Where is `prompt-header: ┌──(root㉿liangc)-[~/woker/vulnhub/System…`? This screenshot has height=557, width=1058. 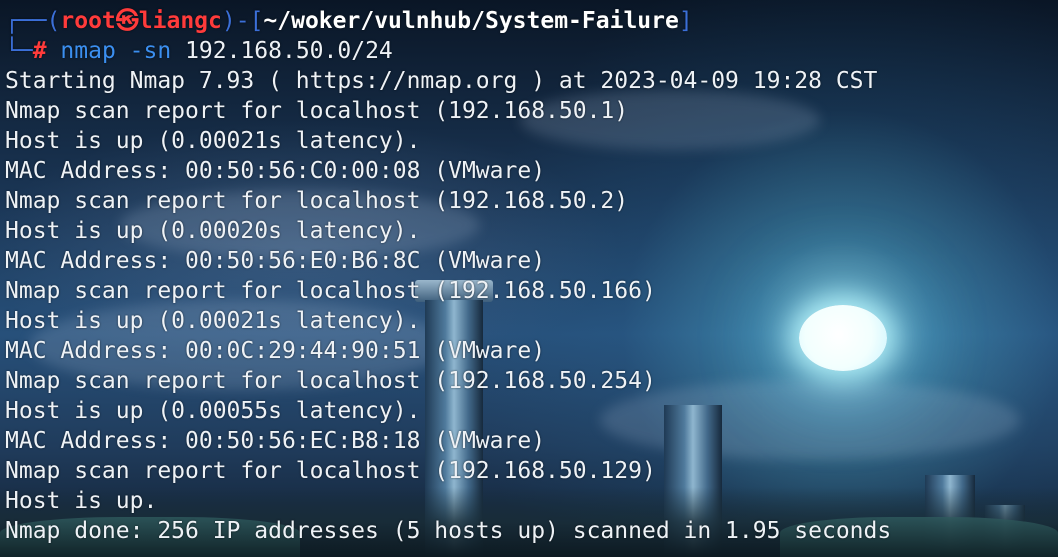
prompt-header: ┌──(root㉿liangc)-[~/woker/vulnhub/System… is located at coordinates (531, 21).